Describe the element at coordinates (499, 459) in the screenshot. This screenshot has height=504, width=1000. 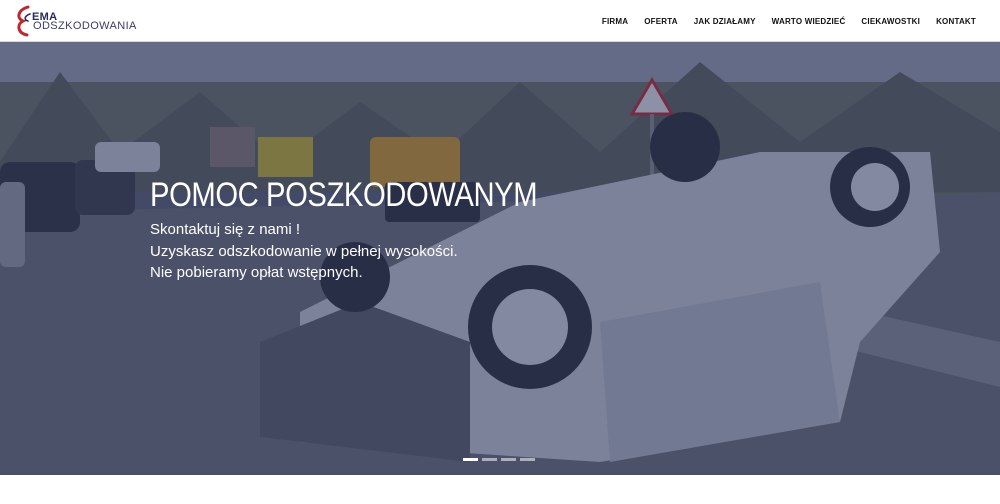
I see `slider-pagination` at that location.